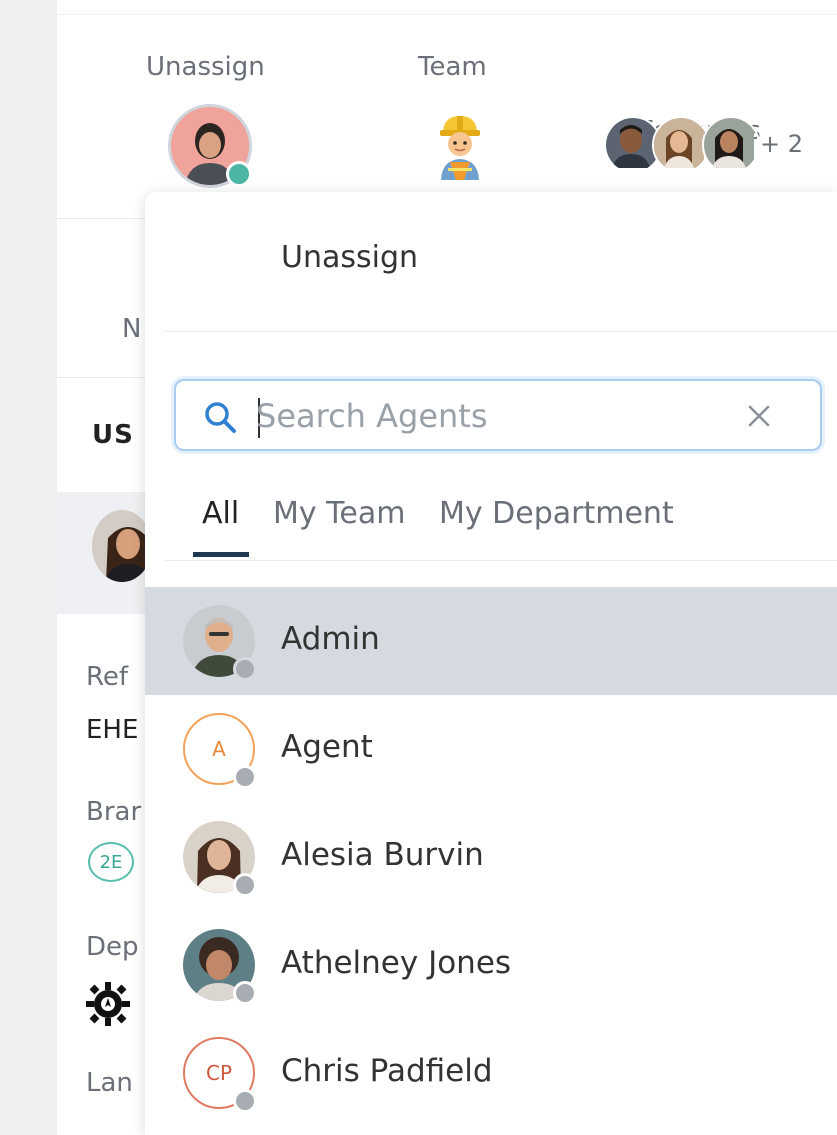 The width and height of the screenshot is (837, 1135). What do you see at coordinates (109, 1083) in the screenshot?
I see `language-label: Lan` at bounding box center [109, 1083].